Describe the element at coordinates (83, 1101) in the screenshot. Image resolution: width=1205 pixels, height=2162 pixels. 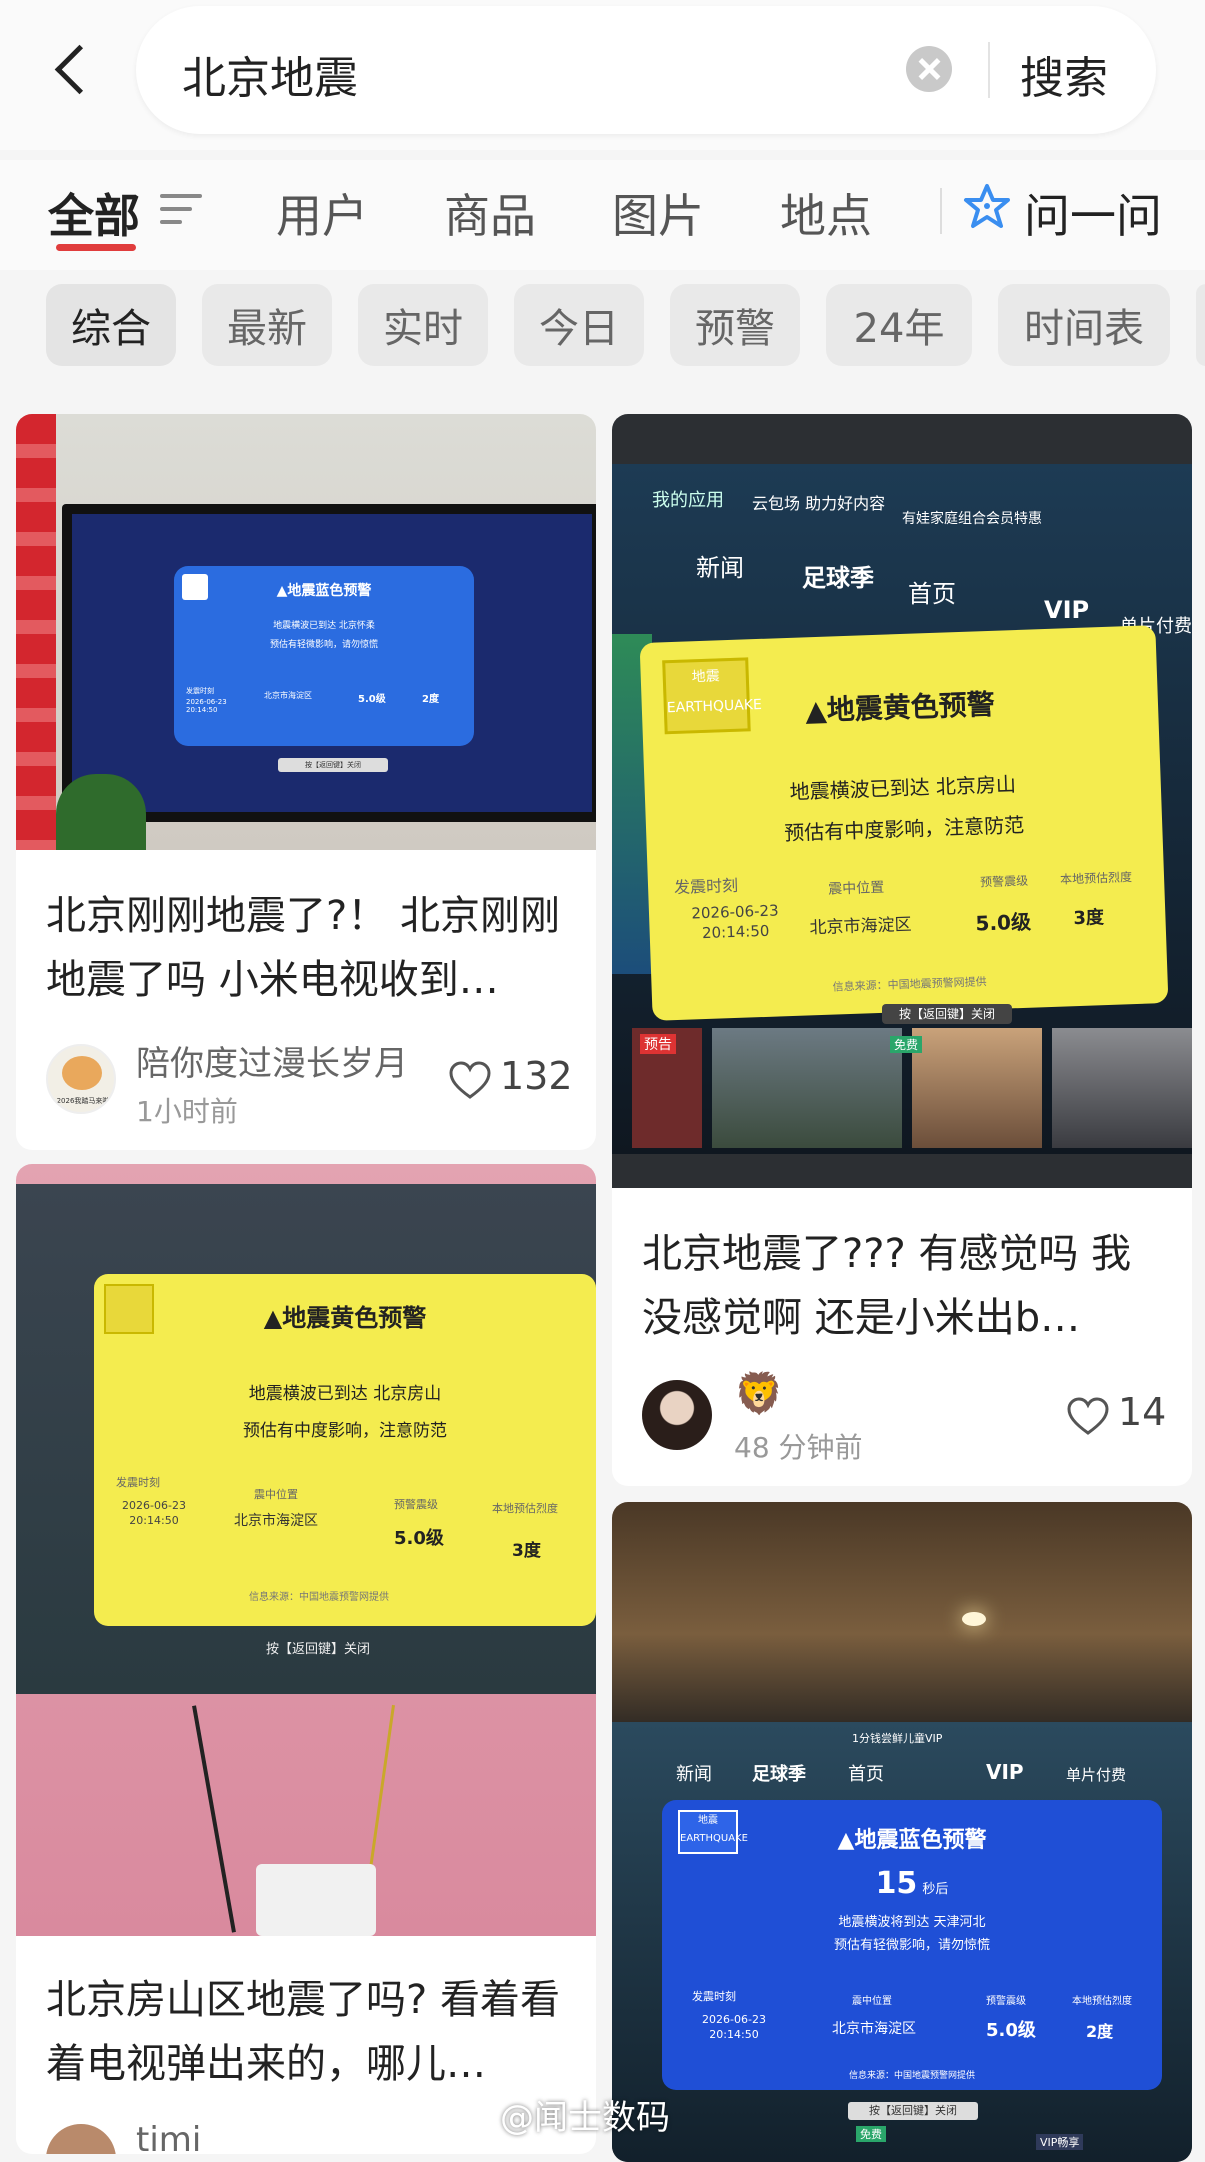
I see `avatar-caption: 2026我踏马来啦` at that location.